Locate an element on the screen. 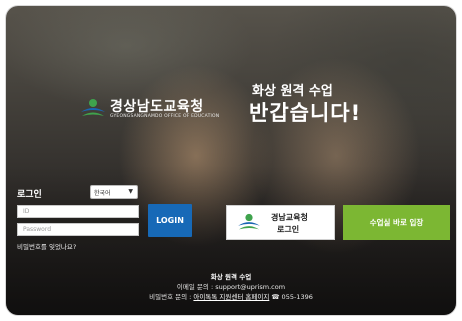  logo-subtitle: GYEONGSANGNAMDO OFFICE OF EDUCATION is located at coordinates (165, 116).